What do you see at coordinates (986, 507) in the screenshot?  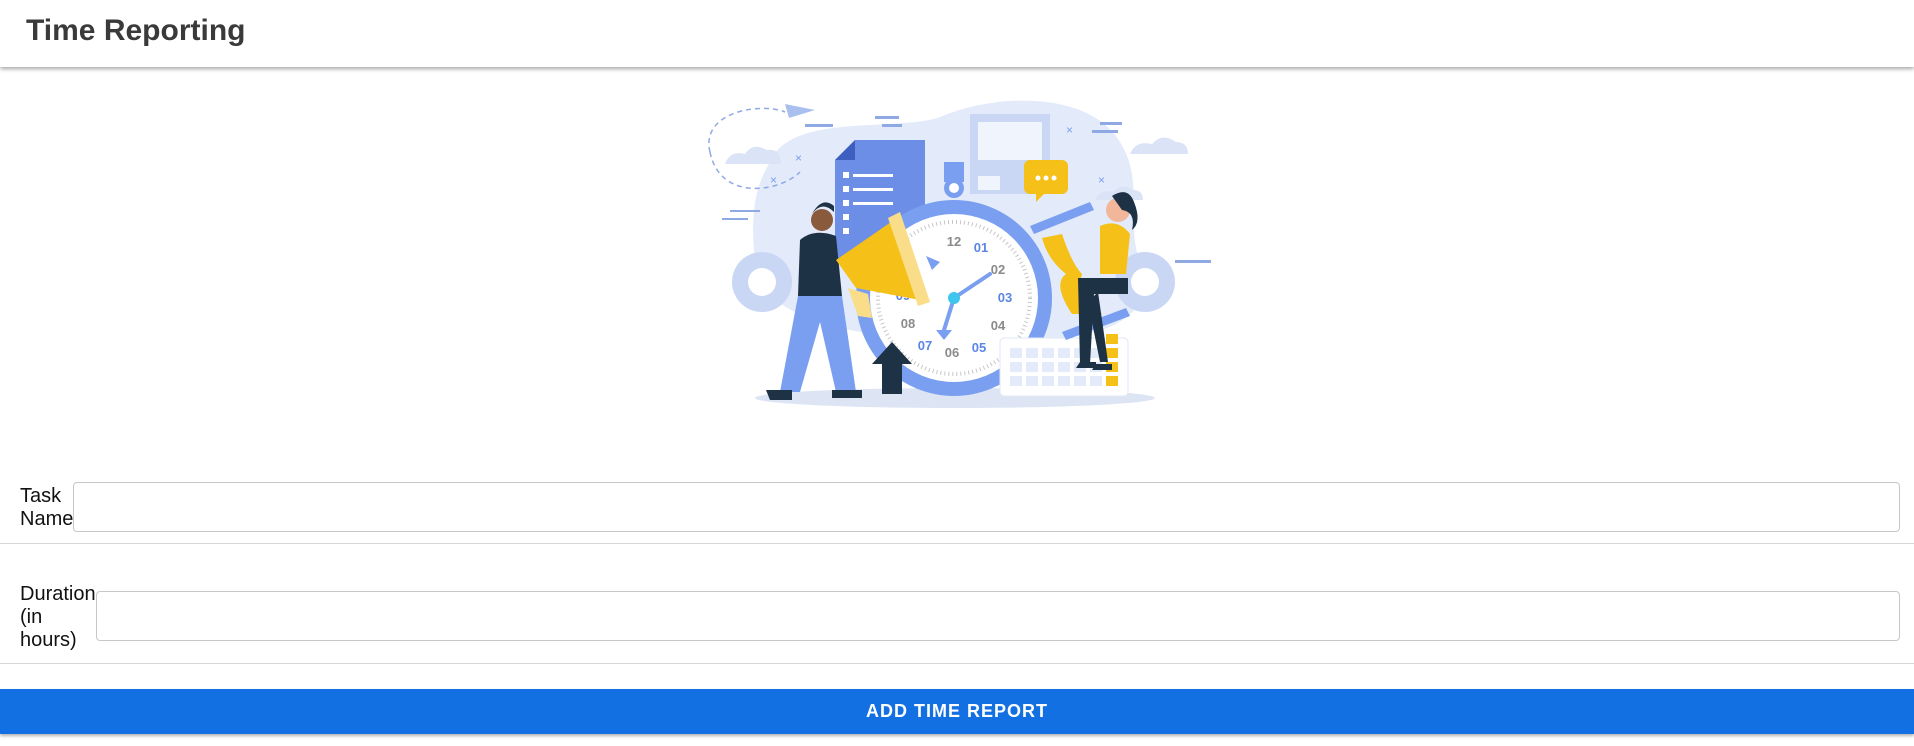 I see `task-name-input` at bounding box center [986, 507].